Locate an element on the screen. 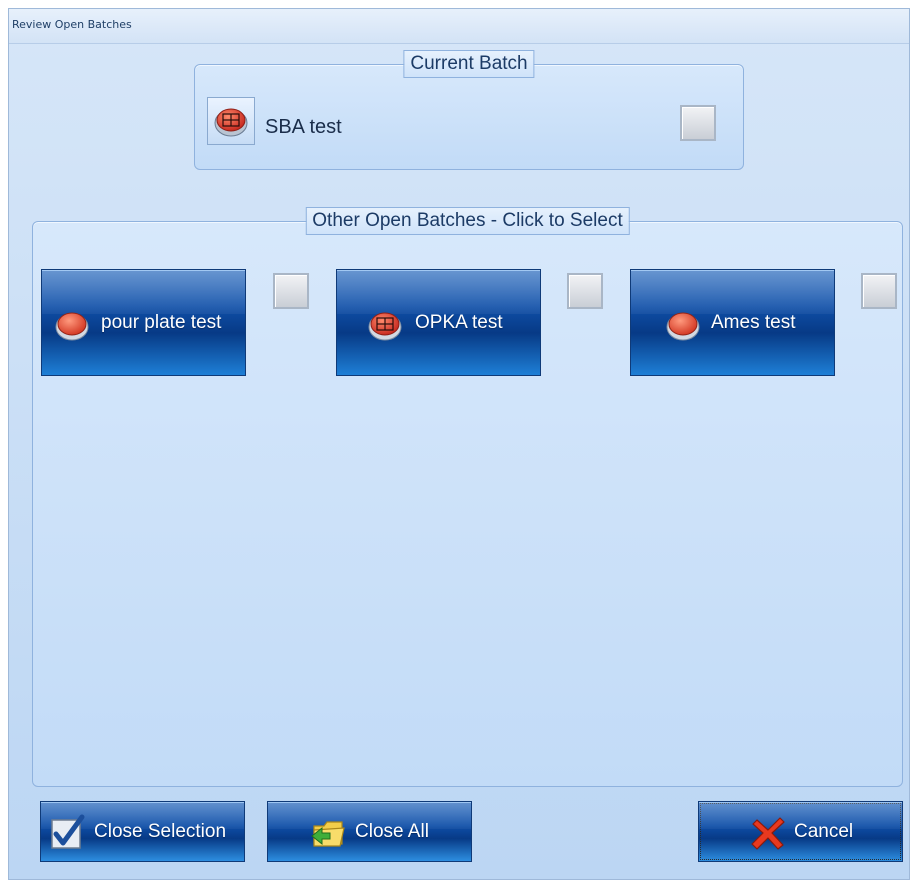 The height and width of the screenshot is (881, 912). batch-button-ames-test: Ames test is located at coordinates (732, 322).